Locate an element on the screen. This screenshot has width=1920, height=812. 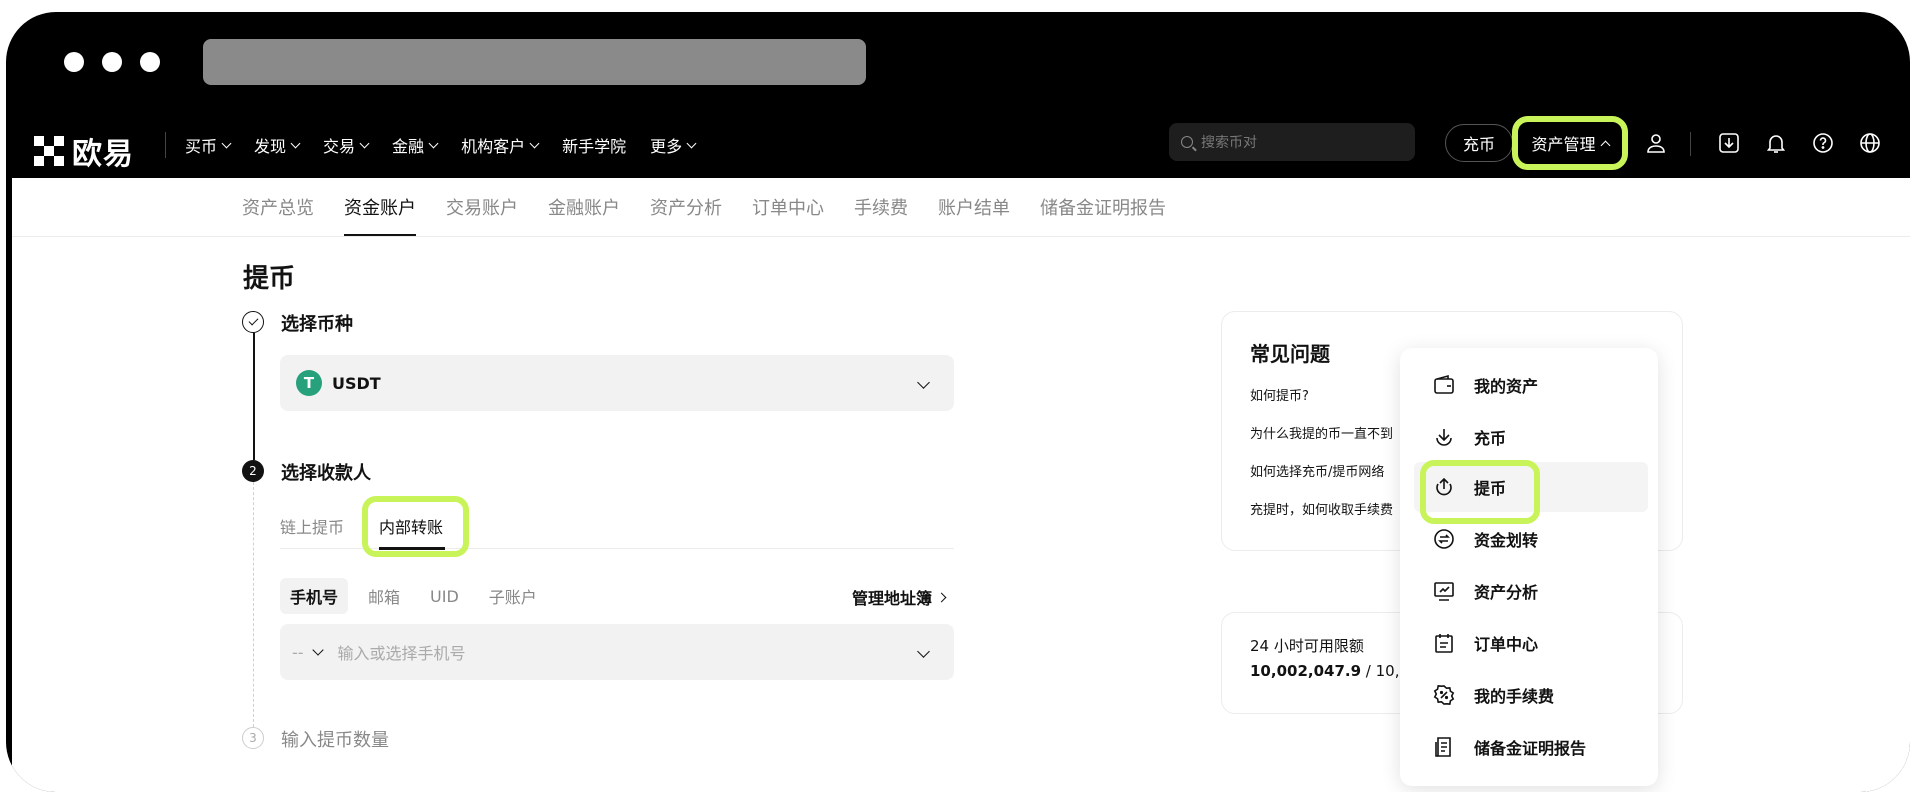
tab-statements: 账户结单 is located at coordinates (974, 207).